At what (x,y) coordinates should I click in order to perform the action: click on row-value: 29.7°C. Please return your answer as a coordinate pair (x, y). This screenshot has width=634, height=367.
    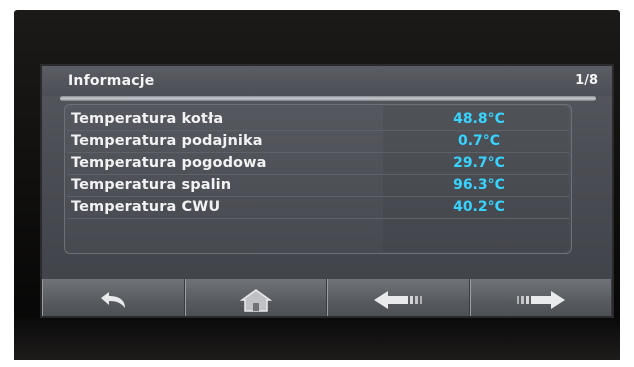
    Looking at the image, I should click on (479, 163).